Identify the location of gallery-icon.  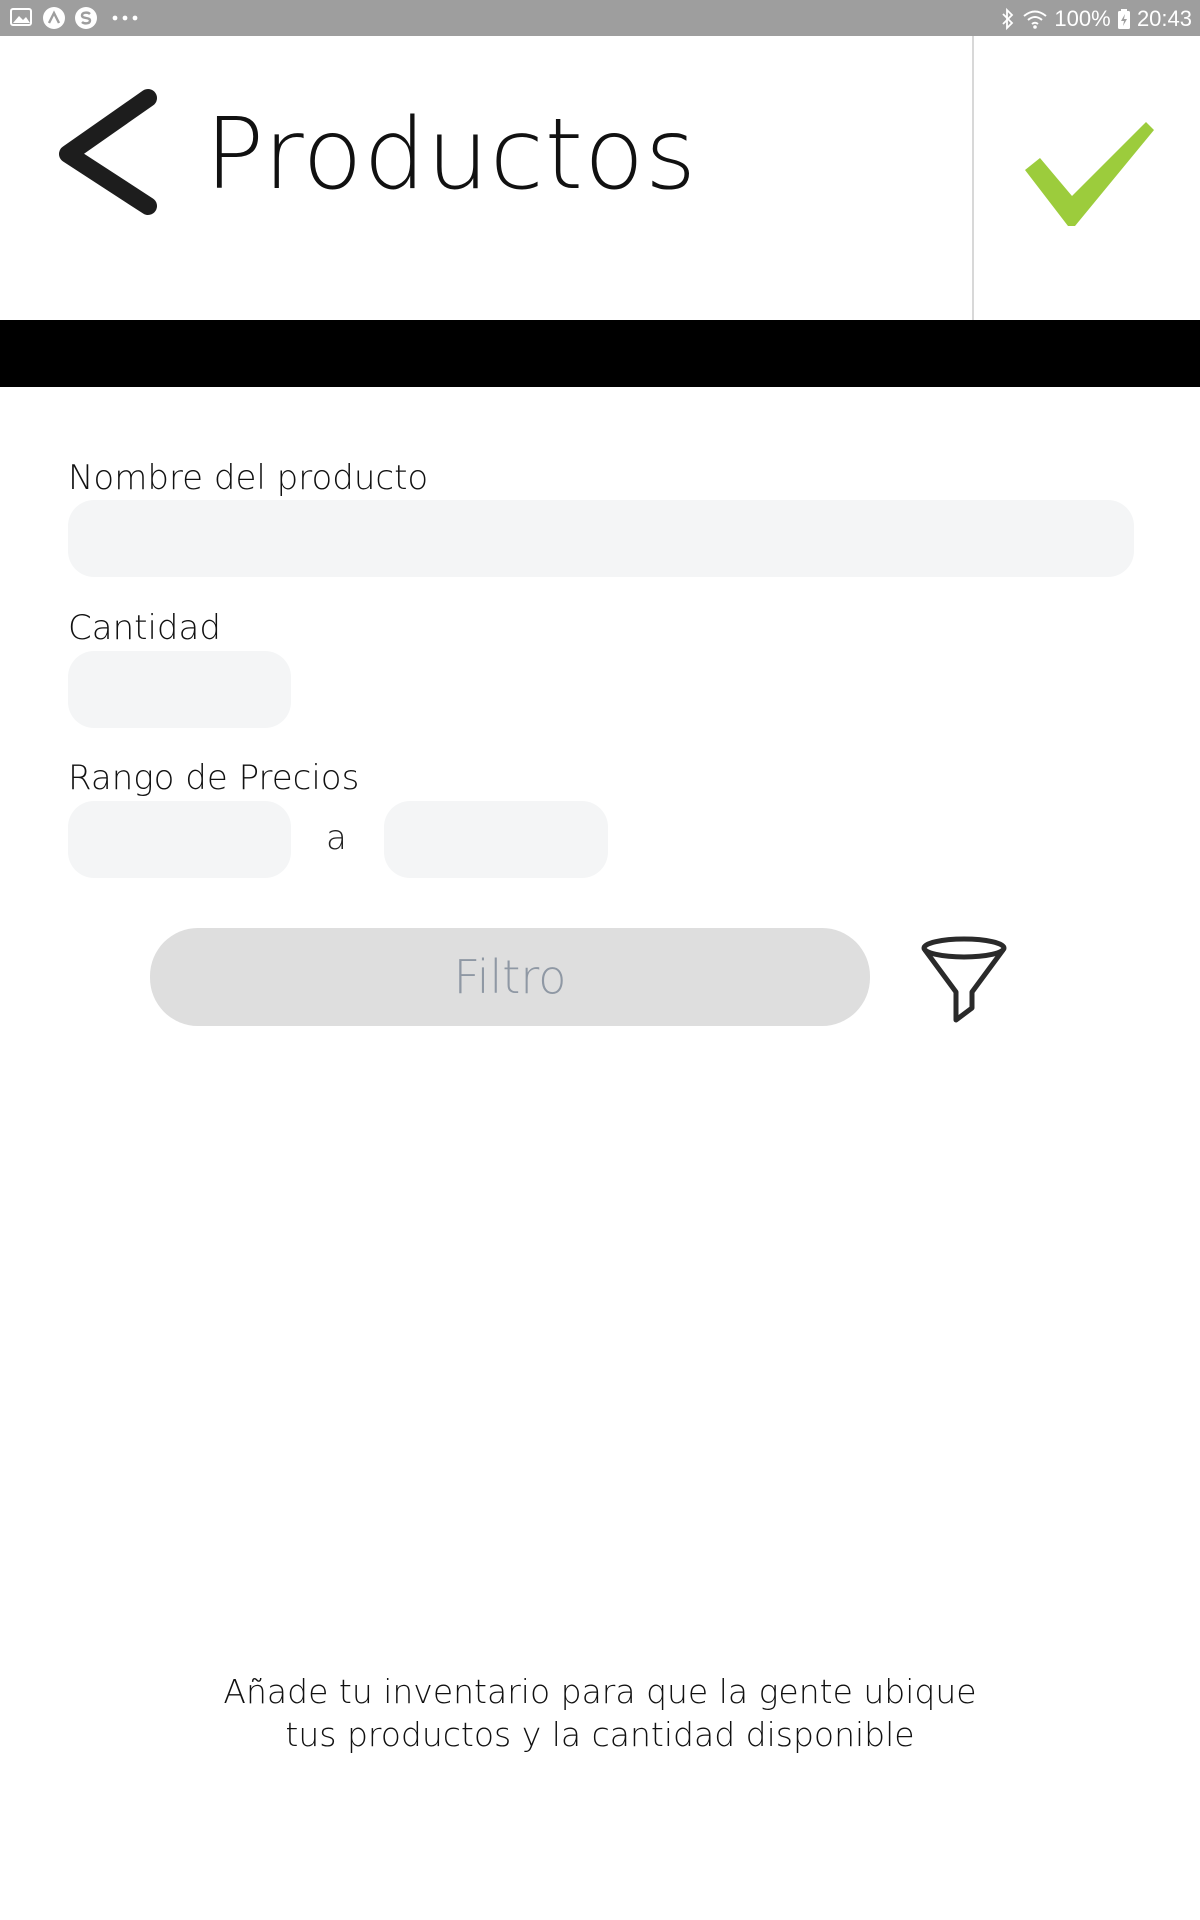
(21, 17).